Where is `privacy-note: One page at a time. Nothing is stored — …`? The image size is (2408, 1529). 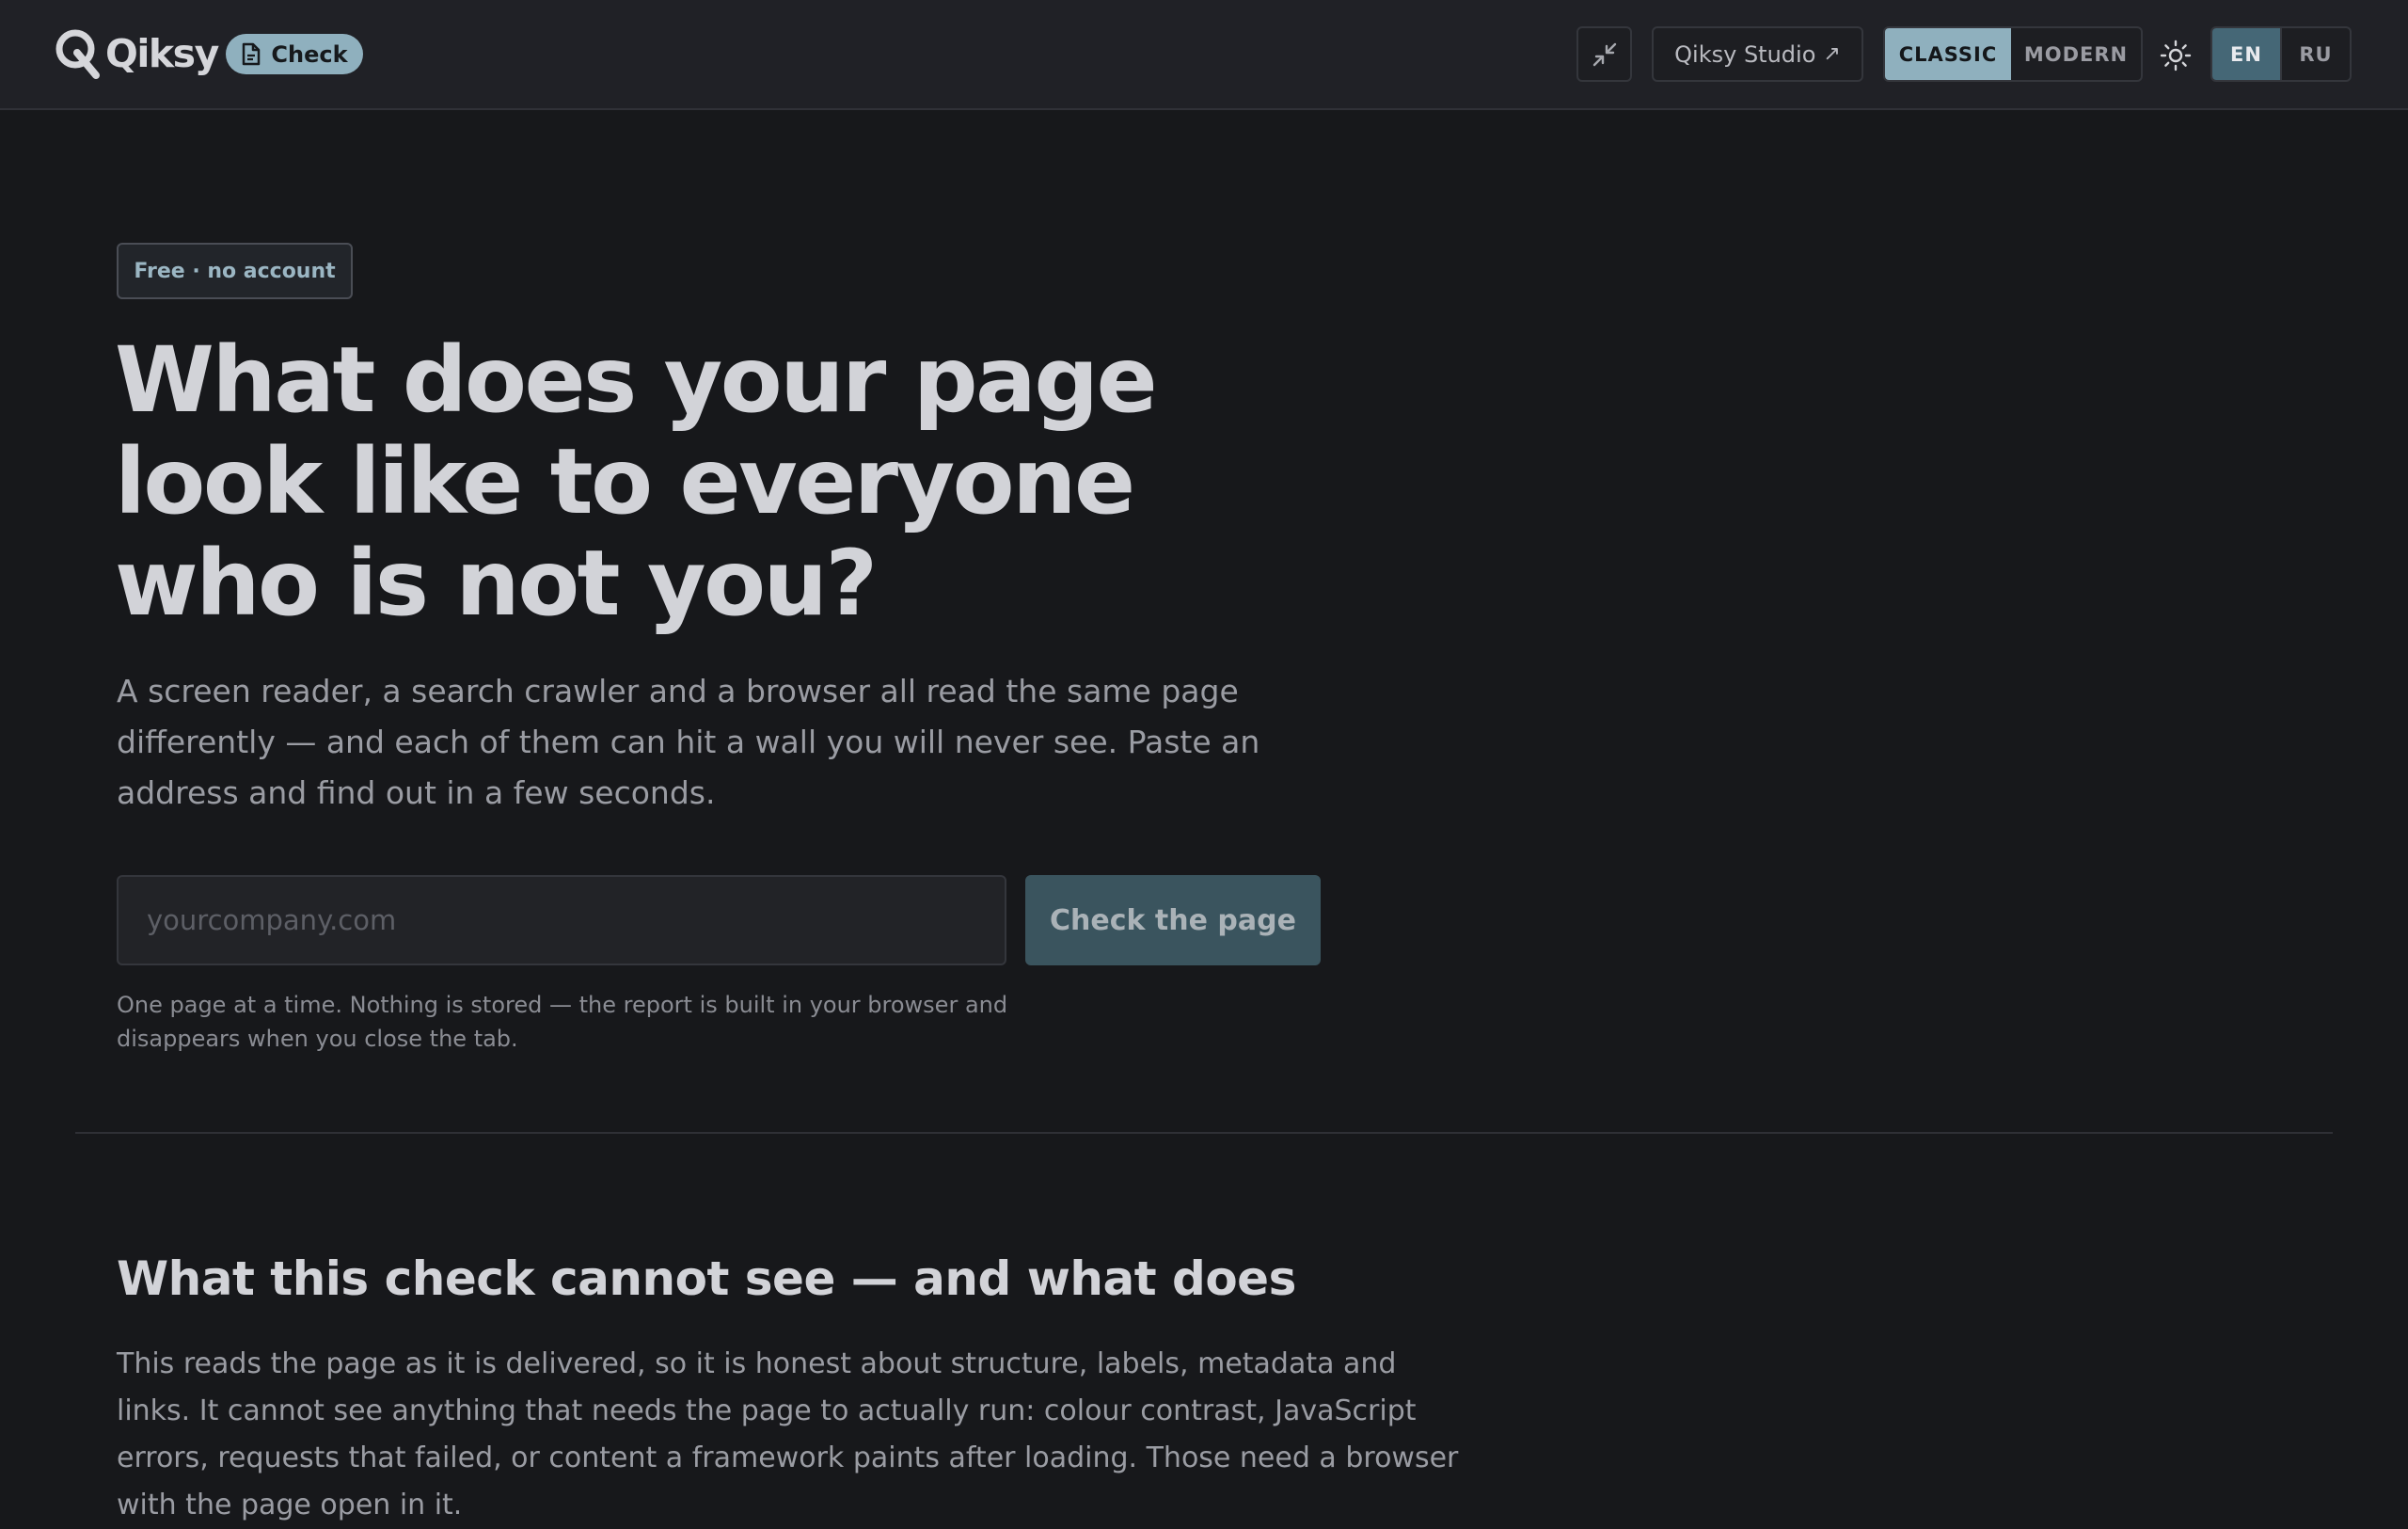 privacy-note: One page at a time. Nothing is stored — … is located at coordinates (562, 1022).